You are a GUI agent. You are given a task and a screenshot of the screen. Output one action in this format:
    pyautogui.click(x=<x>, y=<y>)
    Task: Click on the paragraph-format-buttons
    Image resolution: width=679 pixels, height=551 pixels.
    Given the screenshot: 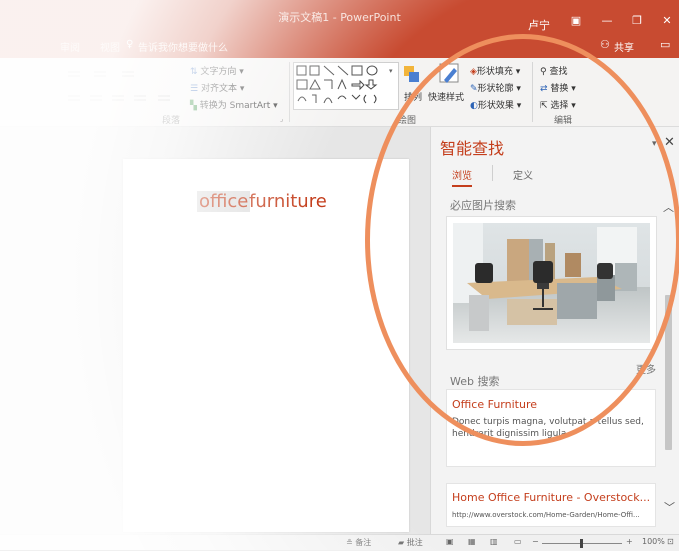 What is the action you would take?
    pyautogui.click(x=120, y=86)
    